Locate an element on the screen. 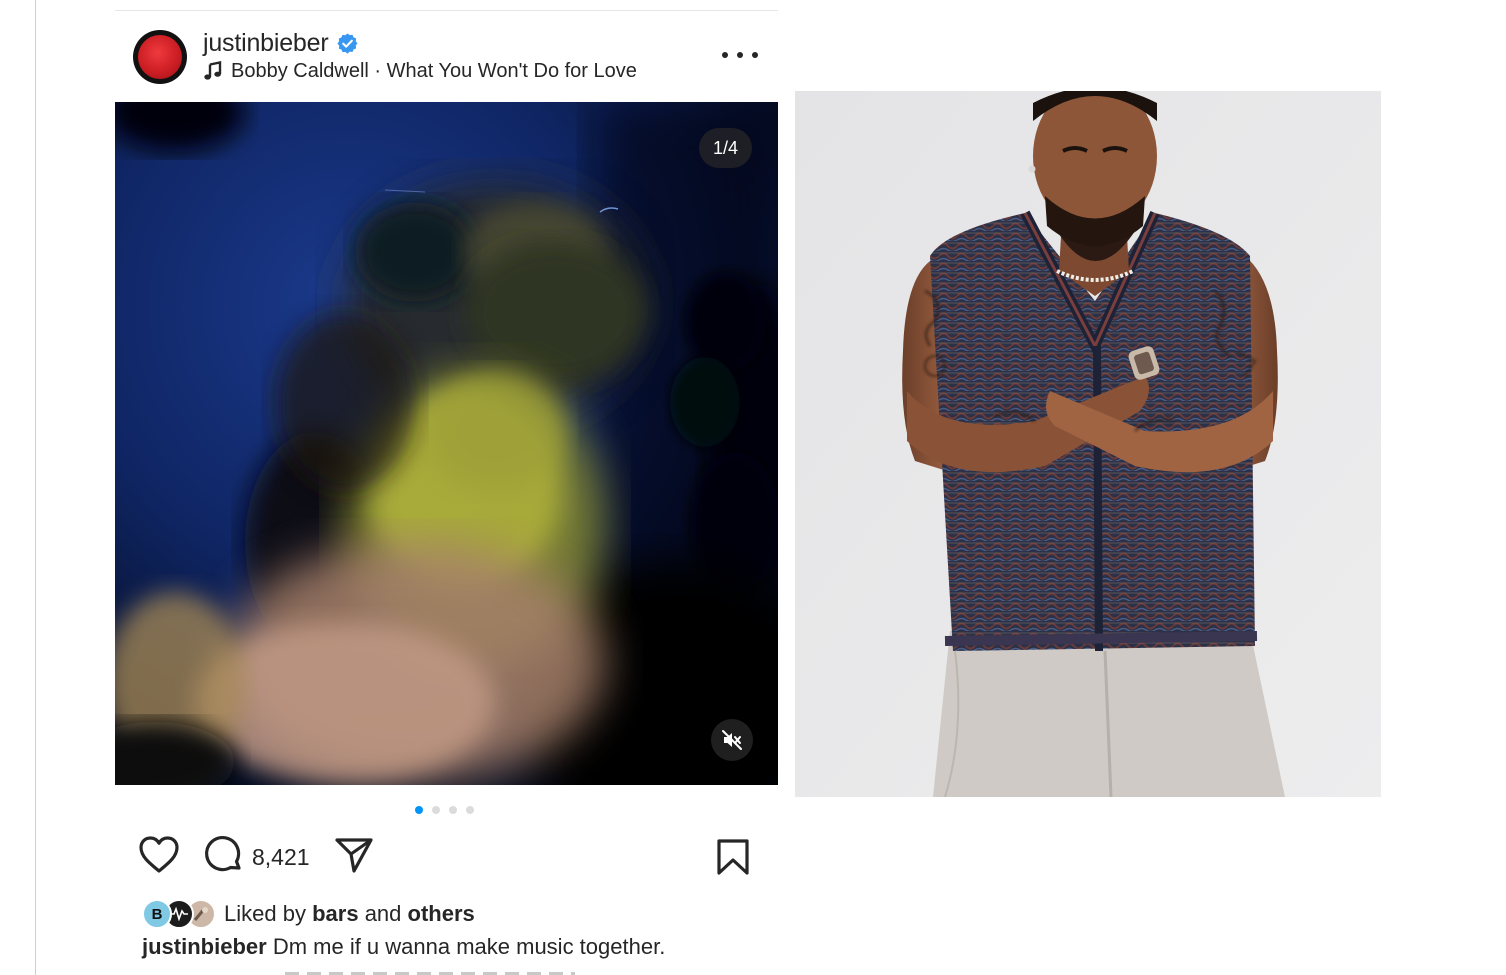 This screenshot has height=975, width=1506. liker-avatar-bars: B is located at coordinates (157, 914).